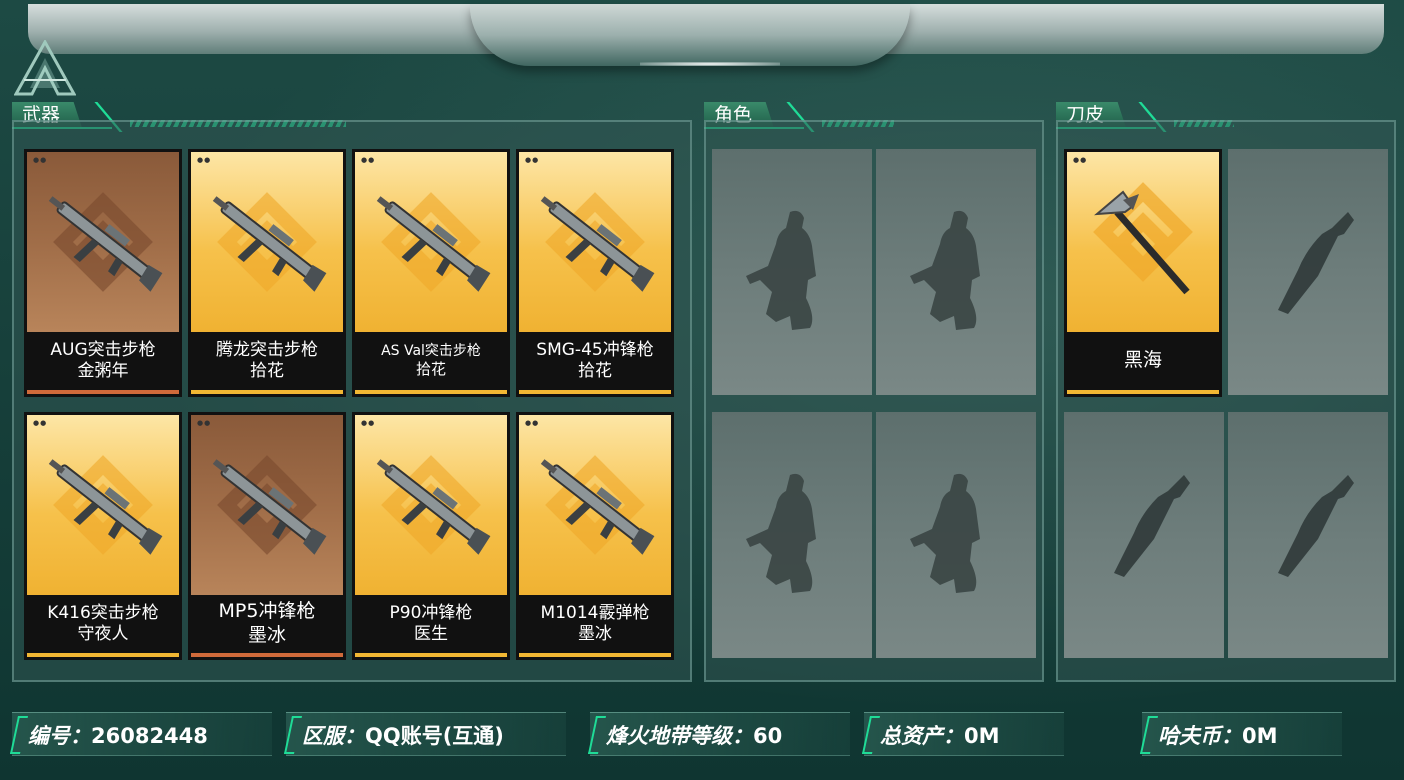 The width and height of the screenshot is (1404, 780). I want to click on weapon-card: ●● 腾龙突击步枪 拾花, so click(267, 273).